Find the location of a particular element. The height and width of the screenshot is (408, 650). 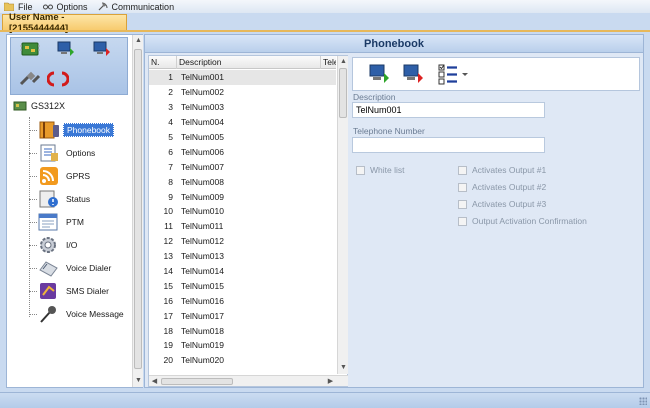

column-header-number: N. is located at coordinates (163, 62).